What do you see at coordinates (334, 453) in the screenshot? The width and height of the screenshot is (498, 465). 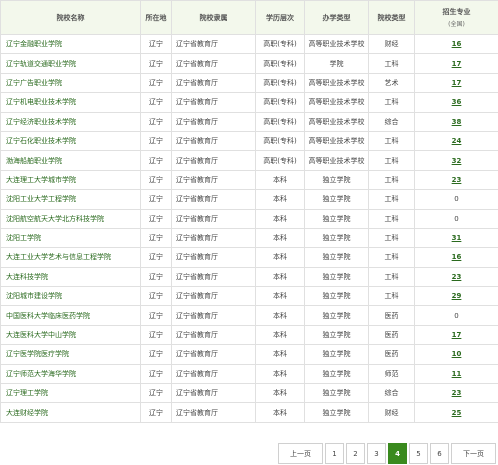 I see `page-1-button: 1` at bounding box center [334, 453].